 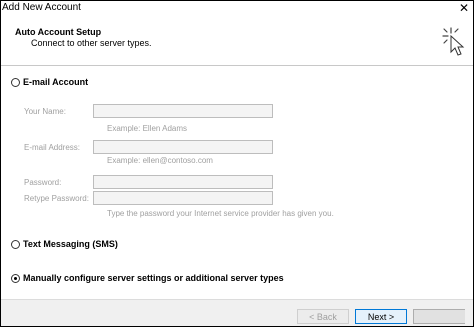 What do you see at coordinates (183, 111) in the screenshot?
I see `your-name-field` at bounding box center [183, 111].